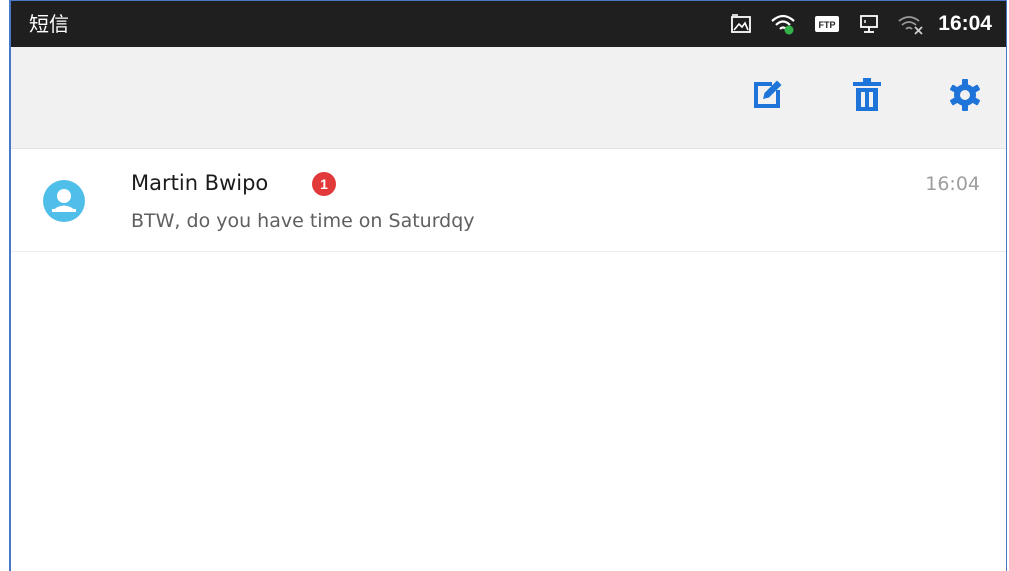 This screenshot has height=571, width=1009. Describe the element at coordinates (783, 24) in the screenshot. I see `wifi-ap-icon` at that location.